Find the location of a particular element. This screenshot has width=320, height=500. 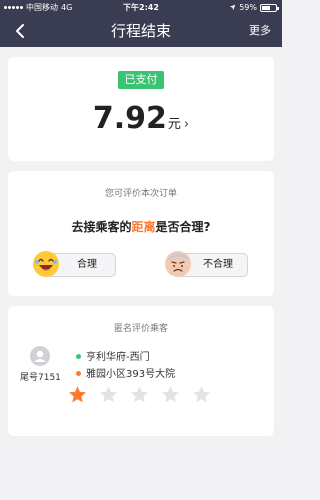

dropoff-location: 雅园小区393号大院 is located at coordinates (125, 372).